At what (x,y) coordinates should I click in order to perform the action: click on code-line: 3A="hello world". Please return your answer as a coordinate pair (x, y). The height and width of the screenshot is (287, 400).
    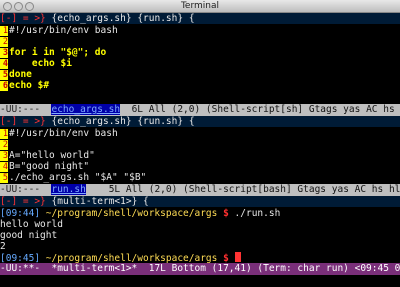
    Looking at the image, I should click on (200, 155).